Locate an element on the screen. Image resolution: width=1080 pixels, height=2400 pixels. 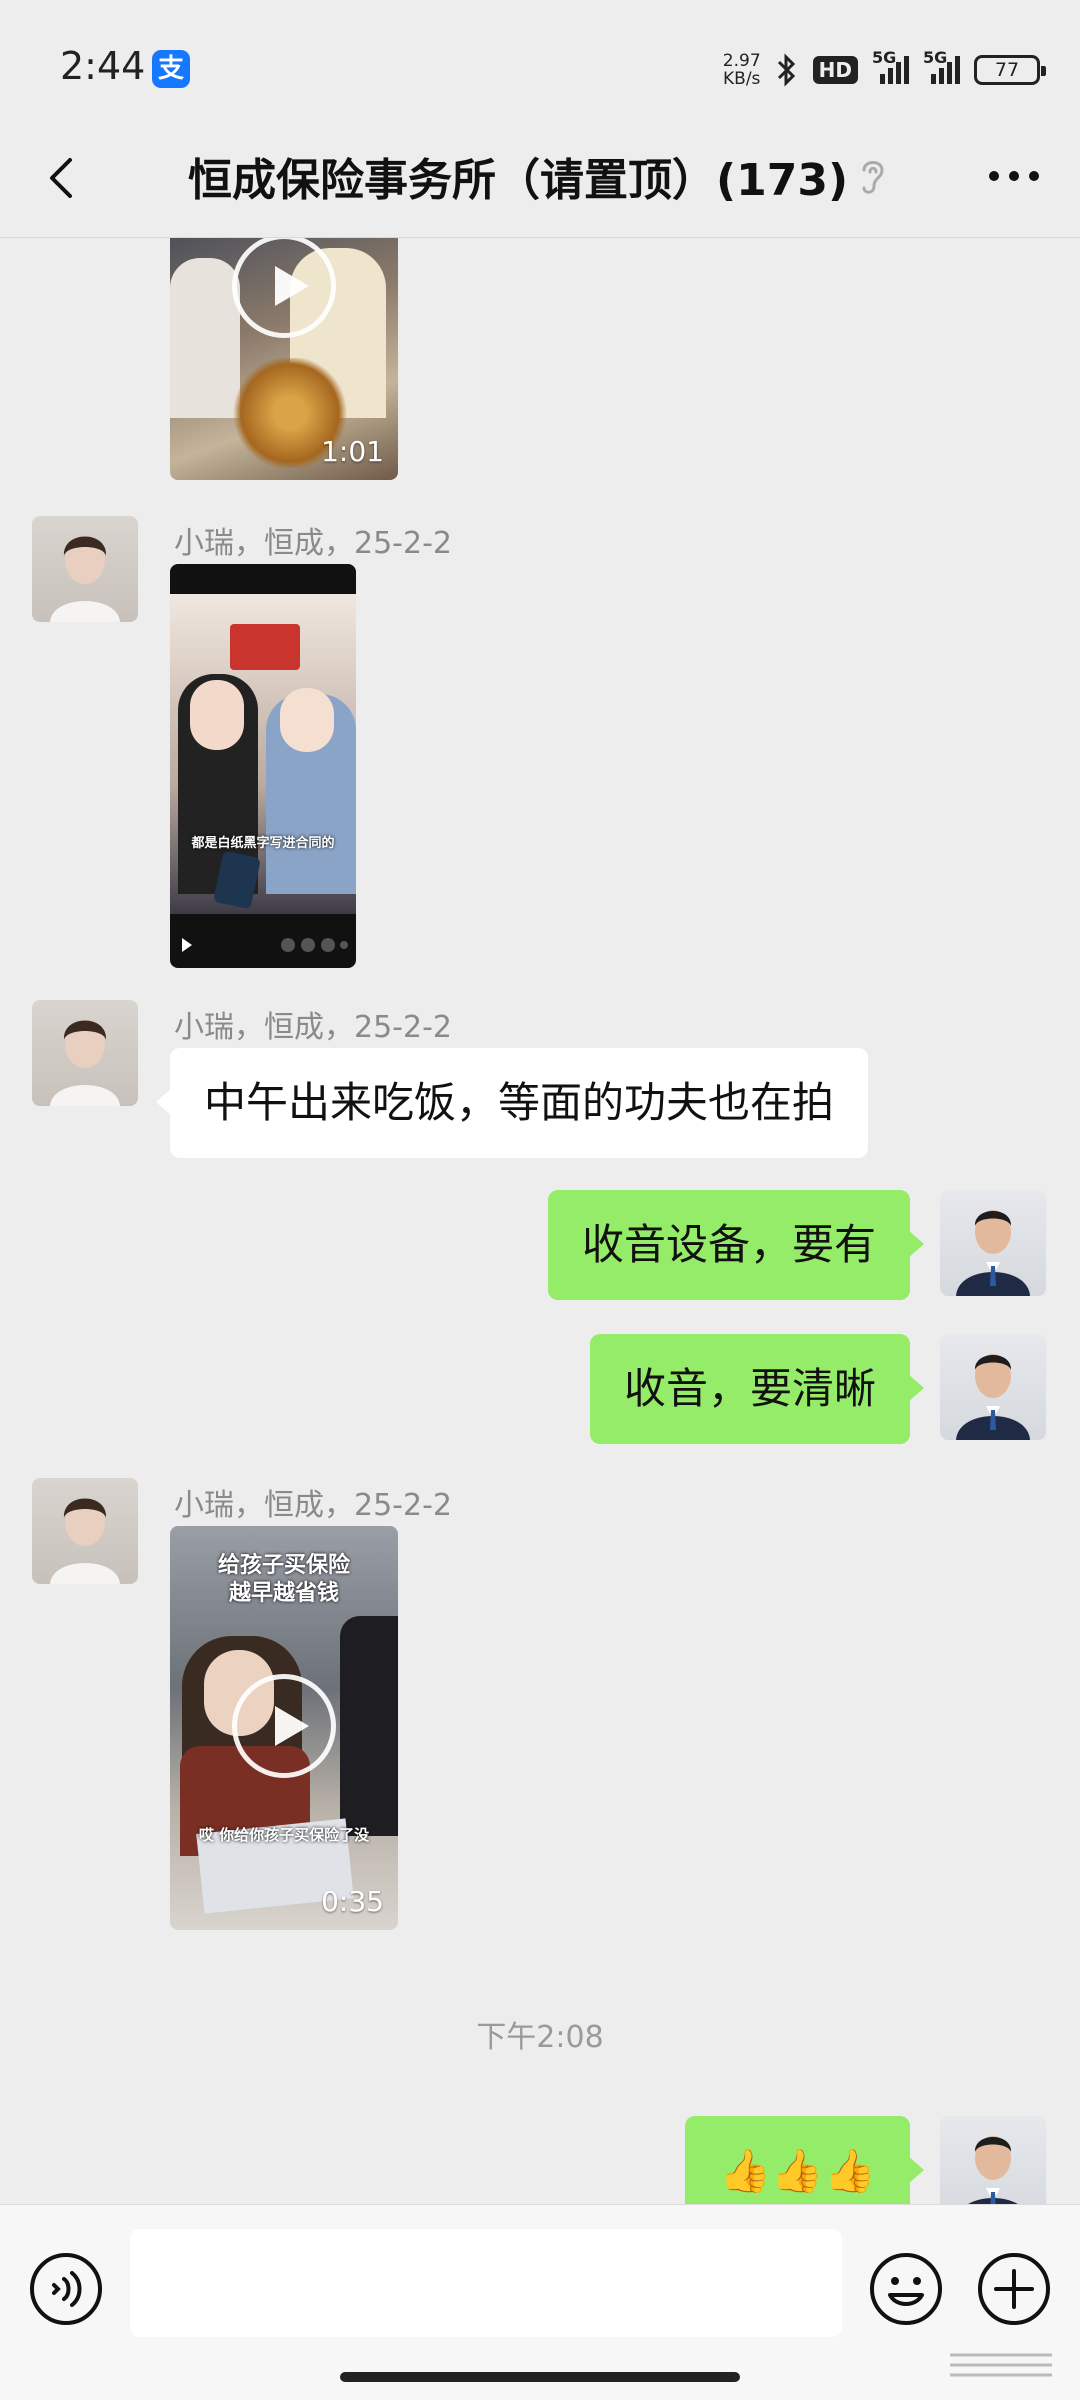
video-title: 给孩子买保险 越早越省钱 is located at coordinates (283, 1579).